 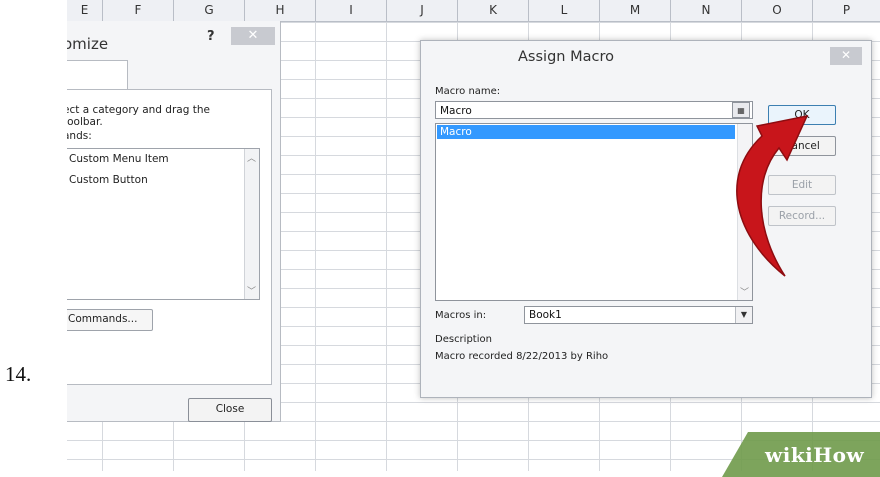 What do you see at coordinates (635, 10) in the screenshot?
I see `column-header: M` at bounding box center [635, 10].